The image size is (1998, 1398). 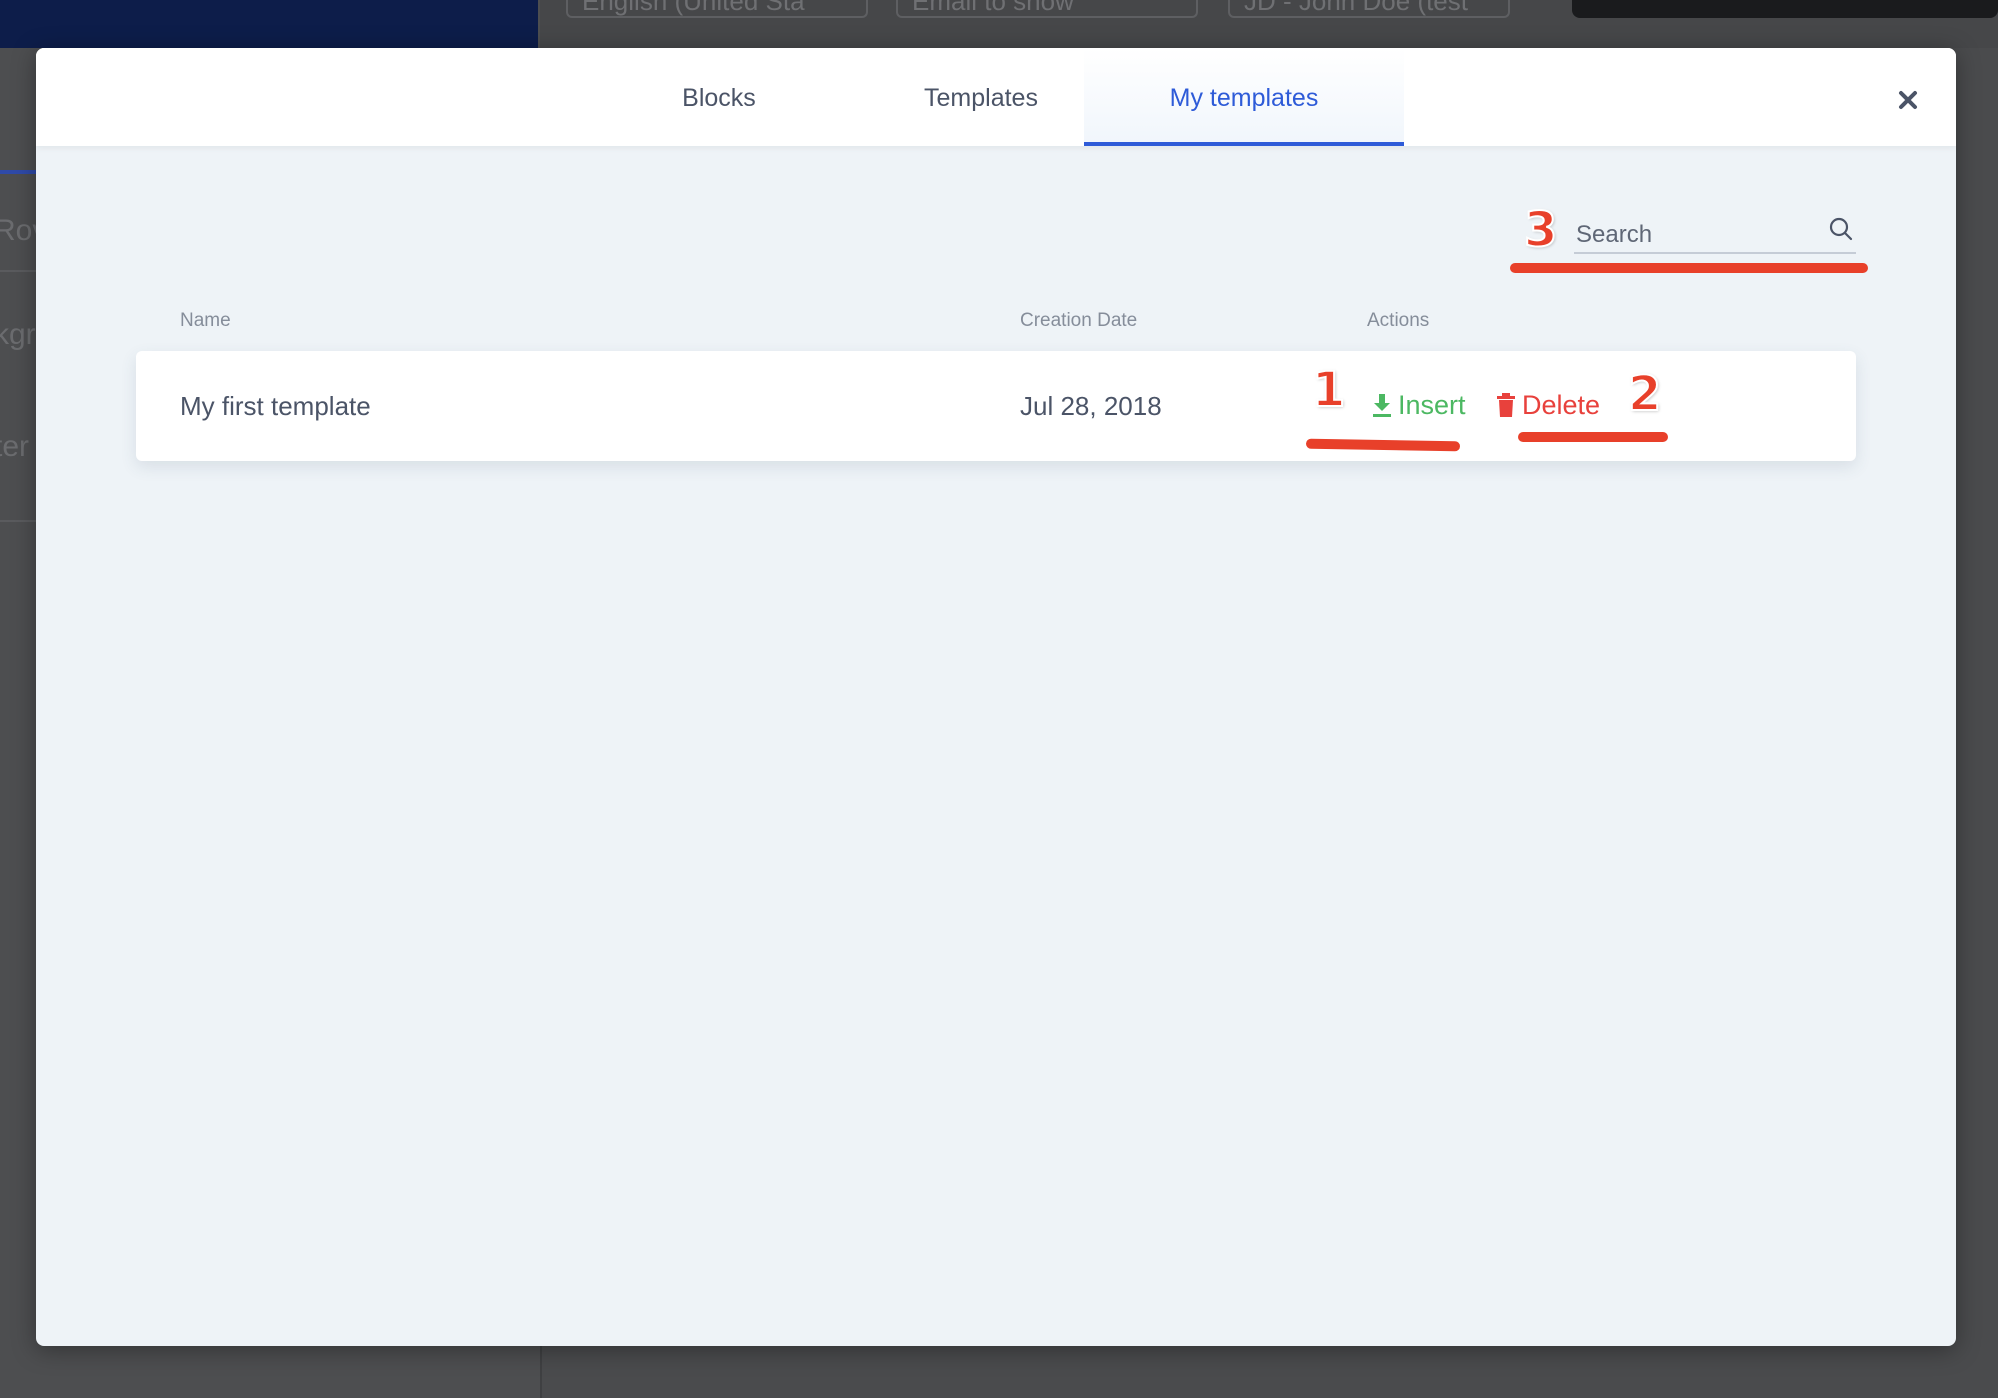 I want to click on close-button, so click(x=1908, y=100).